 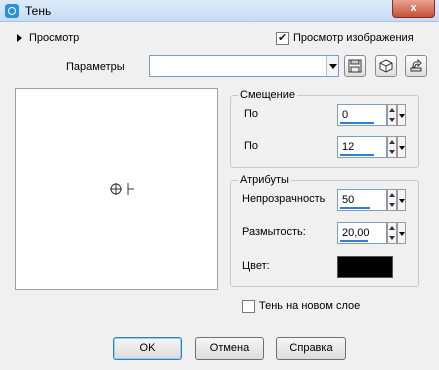 What do you see at coordinates (264, 180) in the screenshot?
I see `attributes-group-title: Атрибуты` at bounding box center [264, 180].